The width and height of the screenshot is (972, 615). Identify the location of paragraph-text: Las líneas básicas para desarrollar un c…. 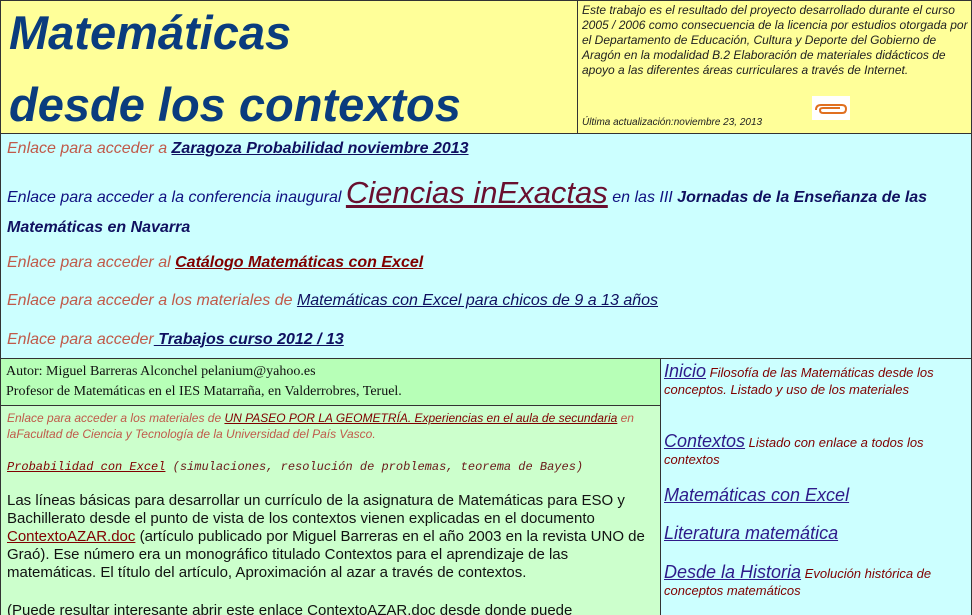
(316, 509).